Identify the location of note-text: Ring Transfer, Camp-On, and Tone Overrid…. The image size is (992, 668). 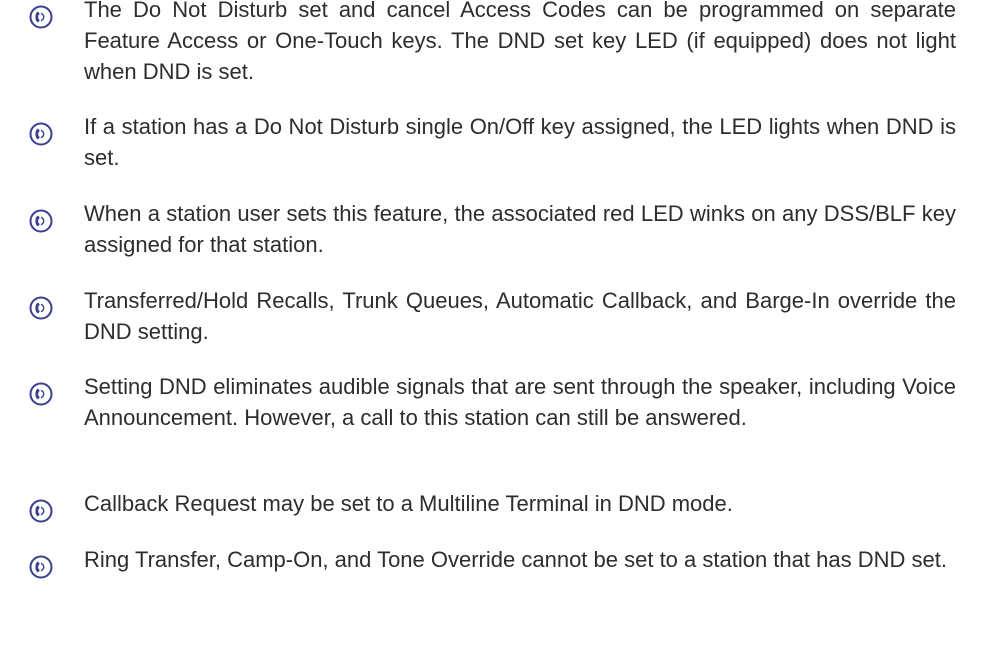
(515, 559).